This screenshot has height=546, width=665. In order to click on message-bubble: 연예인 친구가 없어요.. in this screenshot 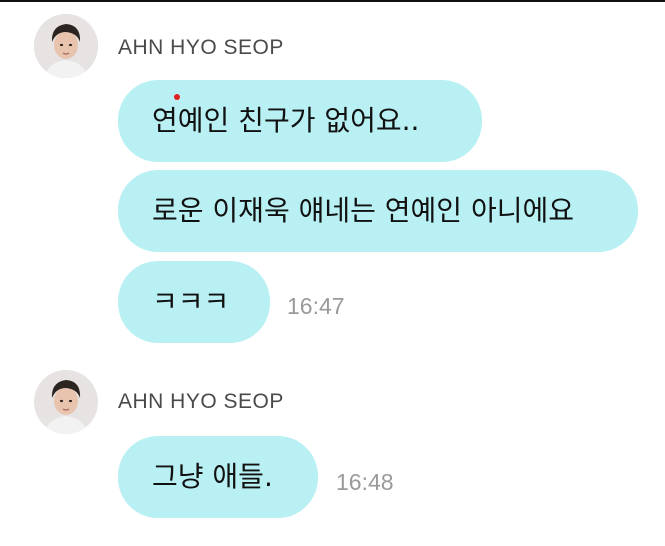, I will do `click(300, 121)`.